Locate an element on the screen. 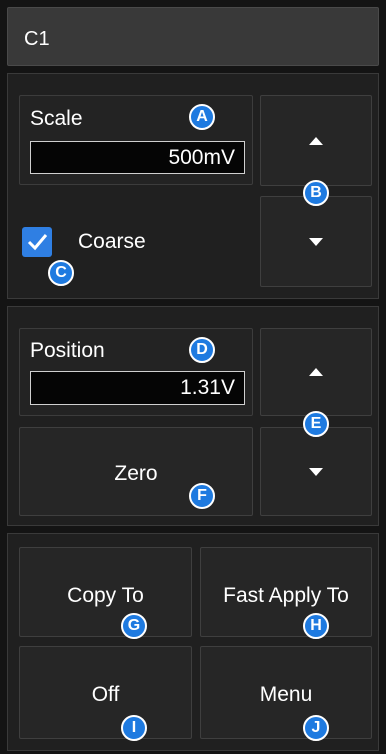 This screenshot has height=754, width=386. zero-button: Zero is located at coordinates (136, 471).